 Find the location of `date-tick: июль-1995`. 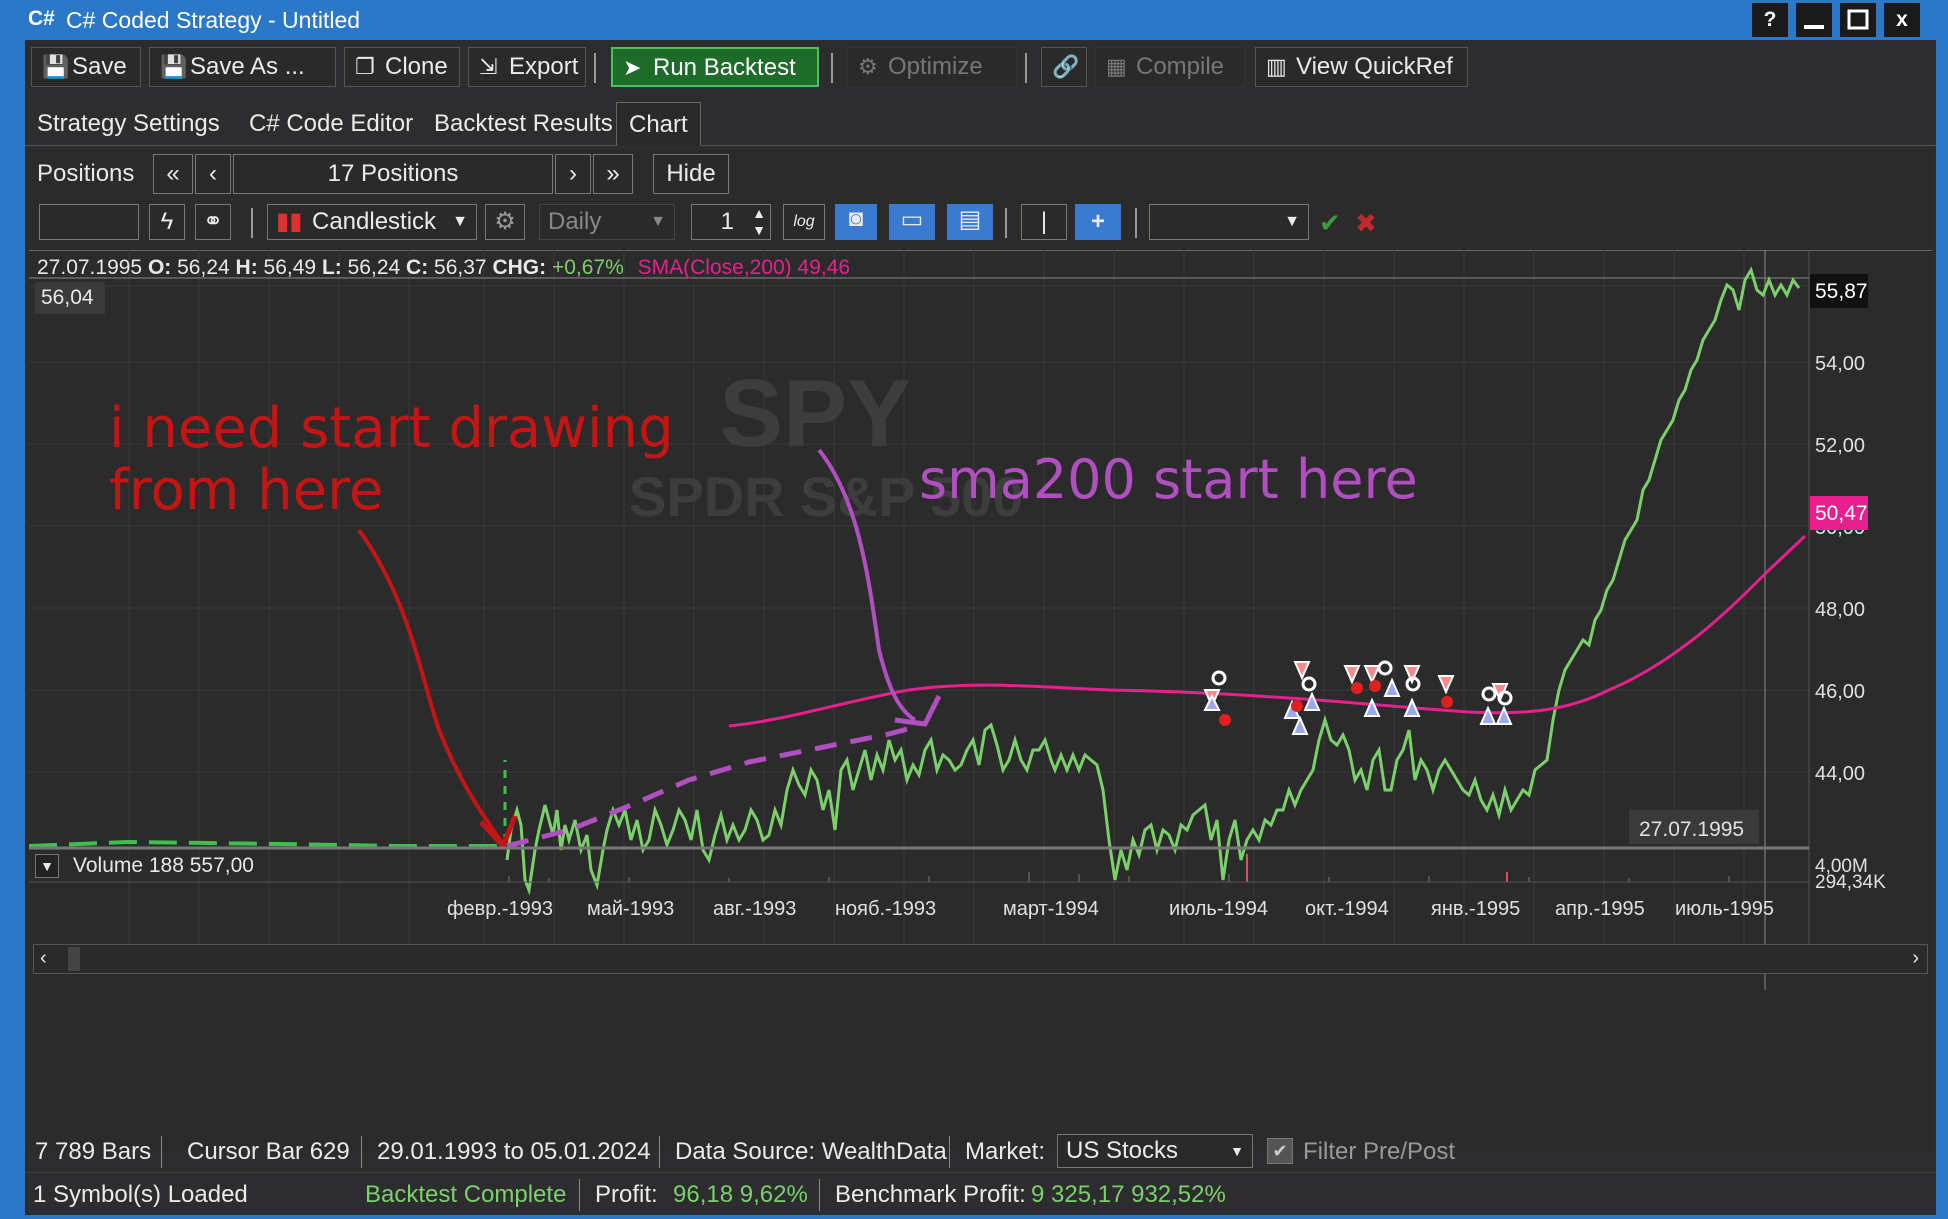

date-tick: июль-1995 is located at coordinates (1724, 909).